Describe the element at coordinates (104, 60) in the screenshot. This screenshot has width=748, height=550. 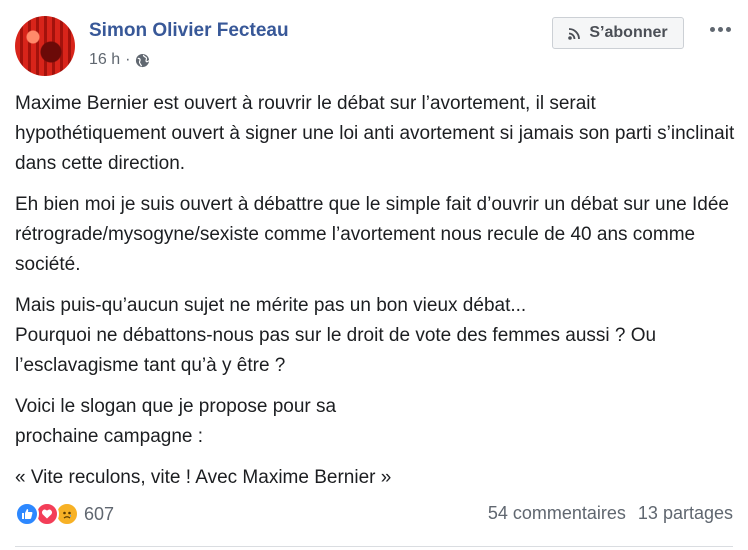
I see `post-timestamp: 16 h` at that location.